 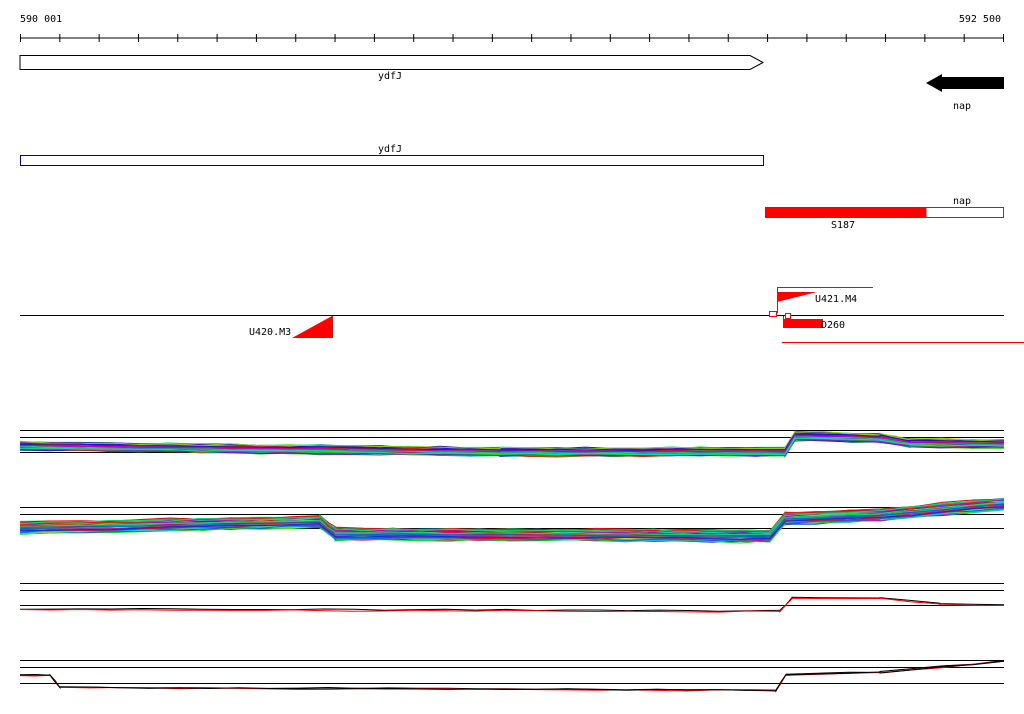 I want to click on ruler-start-label: 590 001, so click(x=41, y=19).